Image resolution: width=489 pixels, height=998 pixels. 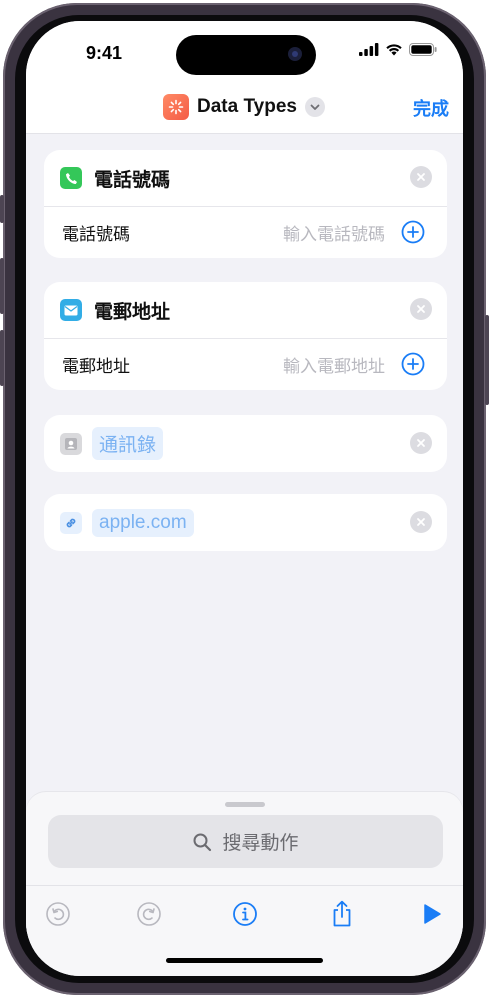 I want to click on card-header: 電話號碼, so click(x=245, y=178).